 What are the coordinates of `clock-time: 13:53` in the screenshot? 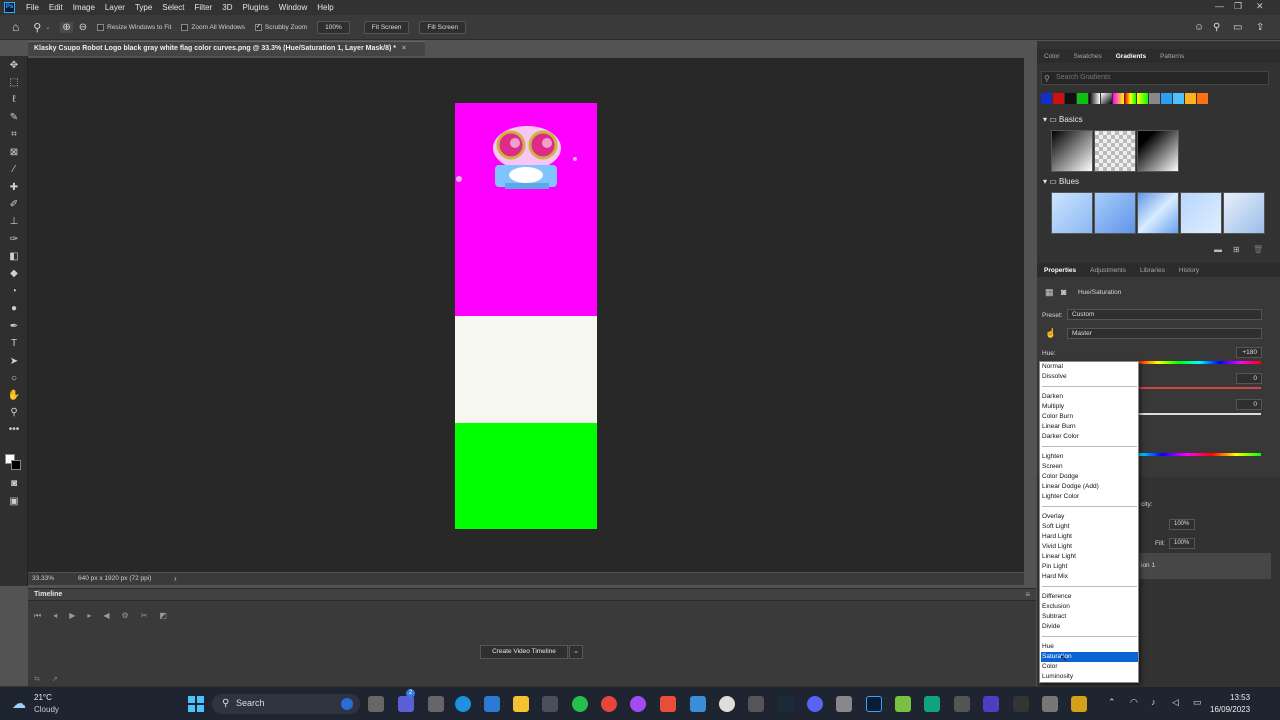 It's located at (1240, 697).